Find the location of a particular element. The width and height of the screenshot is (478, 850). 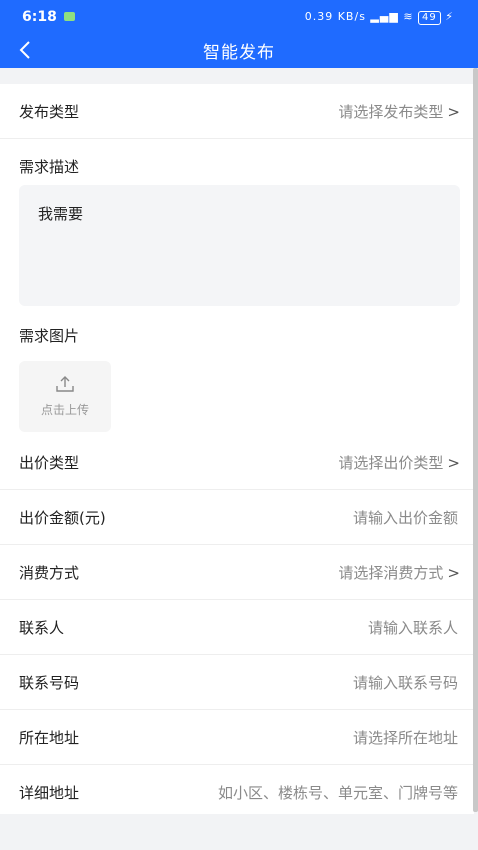

publish-type-label: 发布类型 is located at coordinates (49, 112).